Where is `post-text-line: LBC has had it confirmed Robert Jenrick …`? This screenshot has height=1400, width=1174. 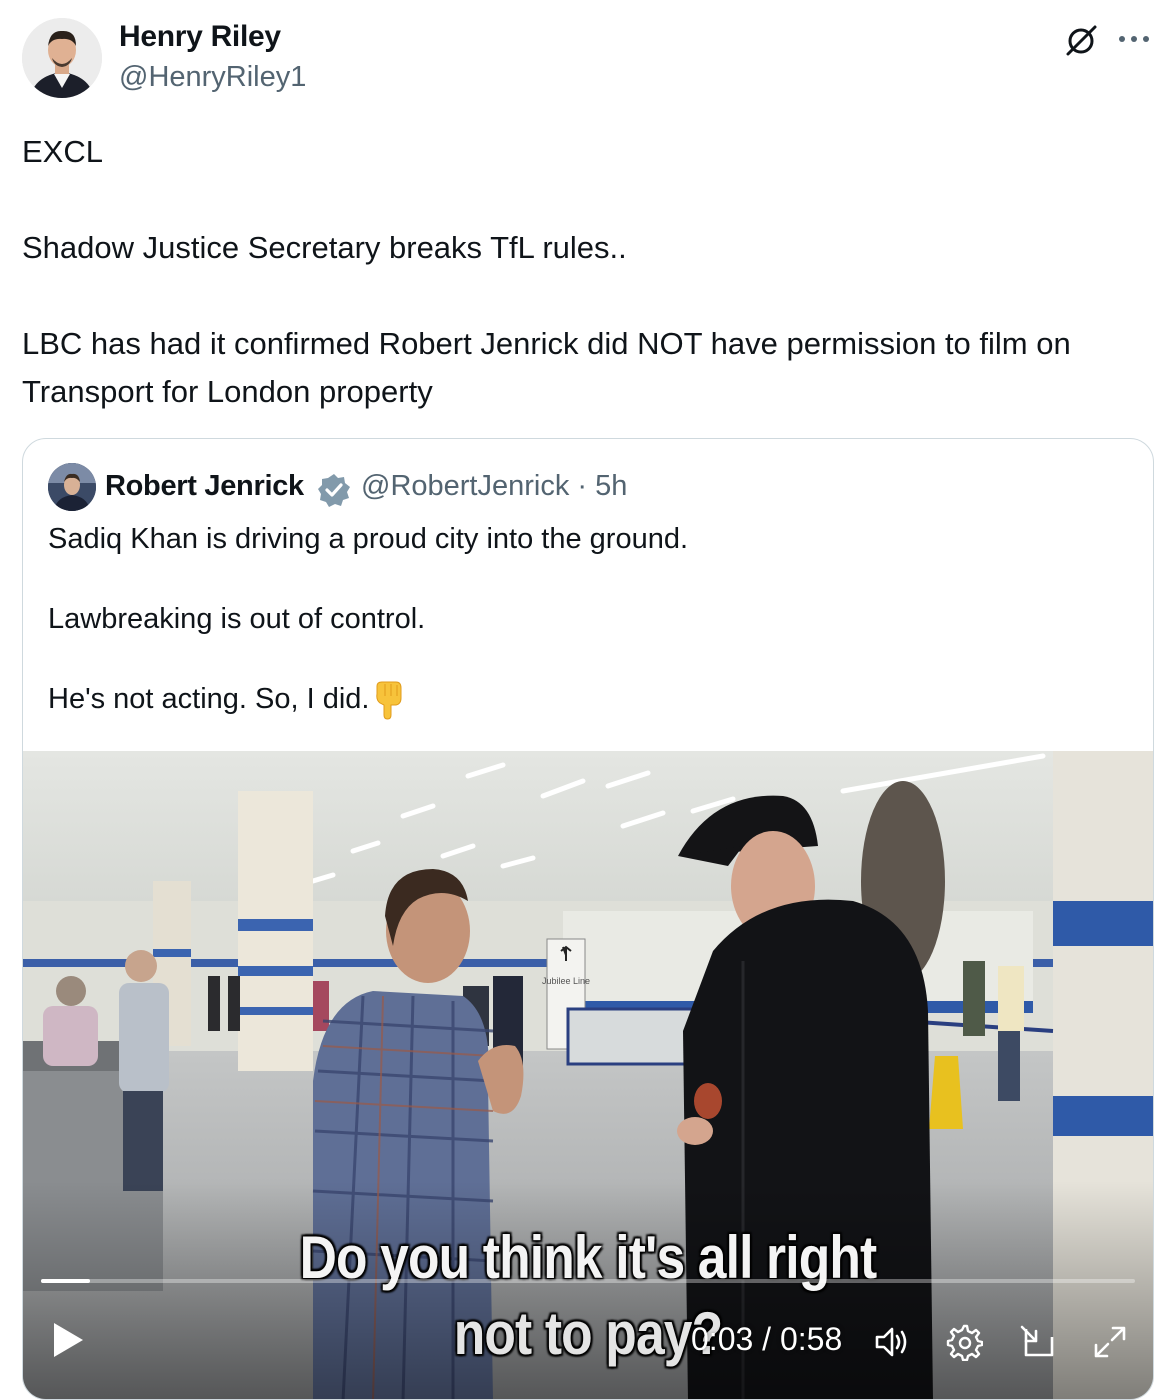 post-text-line: LBC has had it confirmed Robert Jenrick … is located at coordinates (546, 367).